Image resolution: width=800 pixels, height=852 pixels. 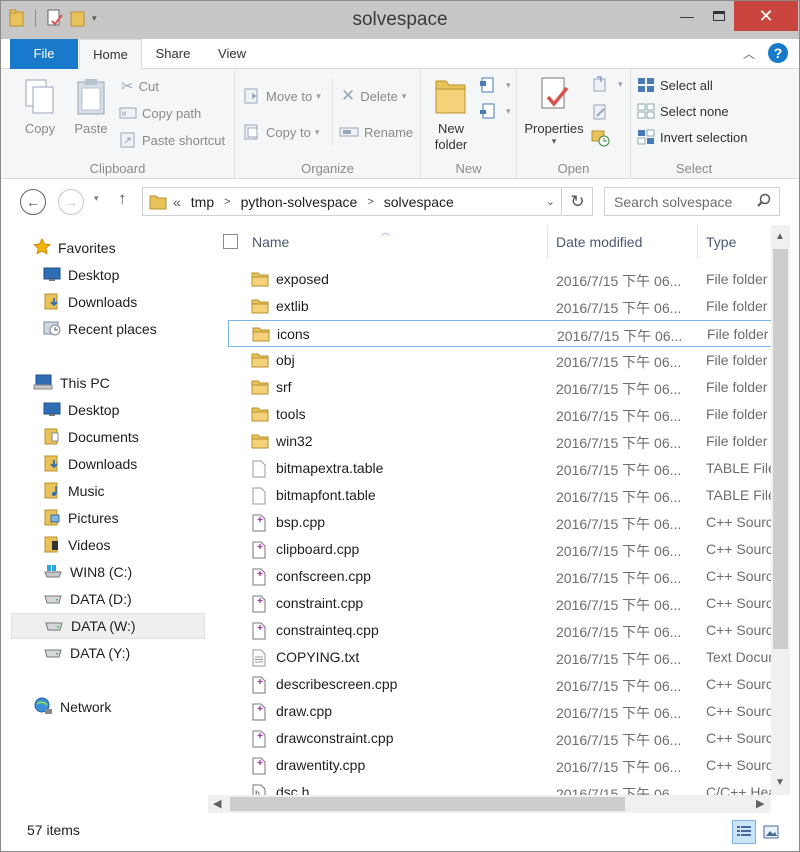 What do you see at coordinates (202, 202) in the screenshot?
I see `breadcrumb-tmp: tmp` at bounding box center [202, 202].